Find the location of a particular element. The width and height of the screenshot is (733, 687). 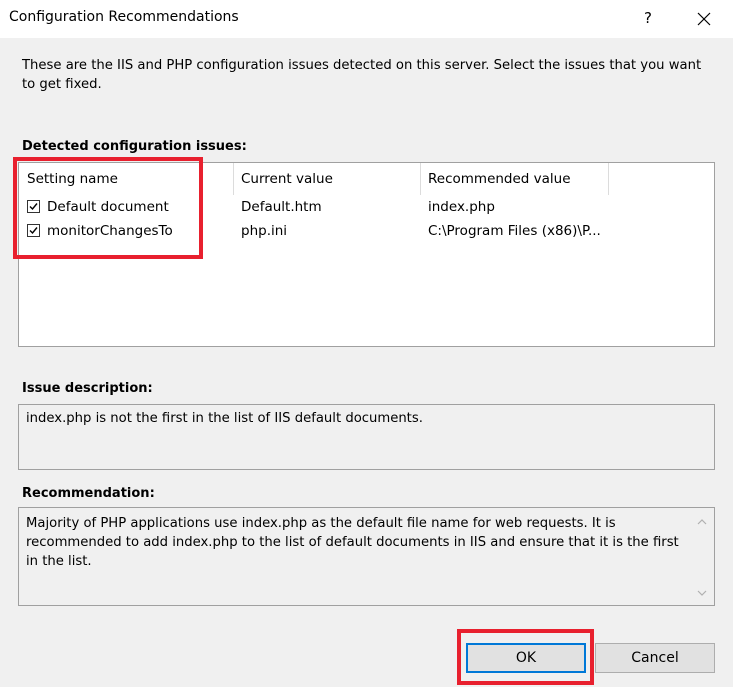

column-header-recommended-value: Recommended value is located at coordinates (514, 179).